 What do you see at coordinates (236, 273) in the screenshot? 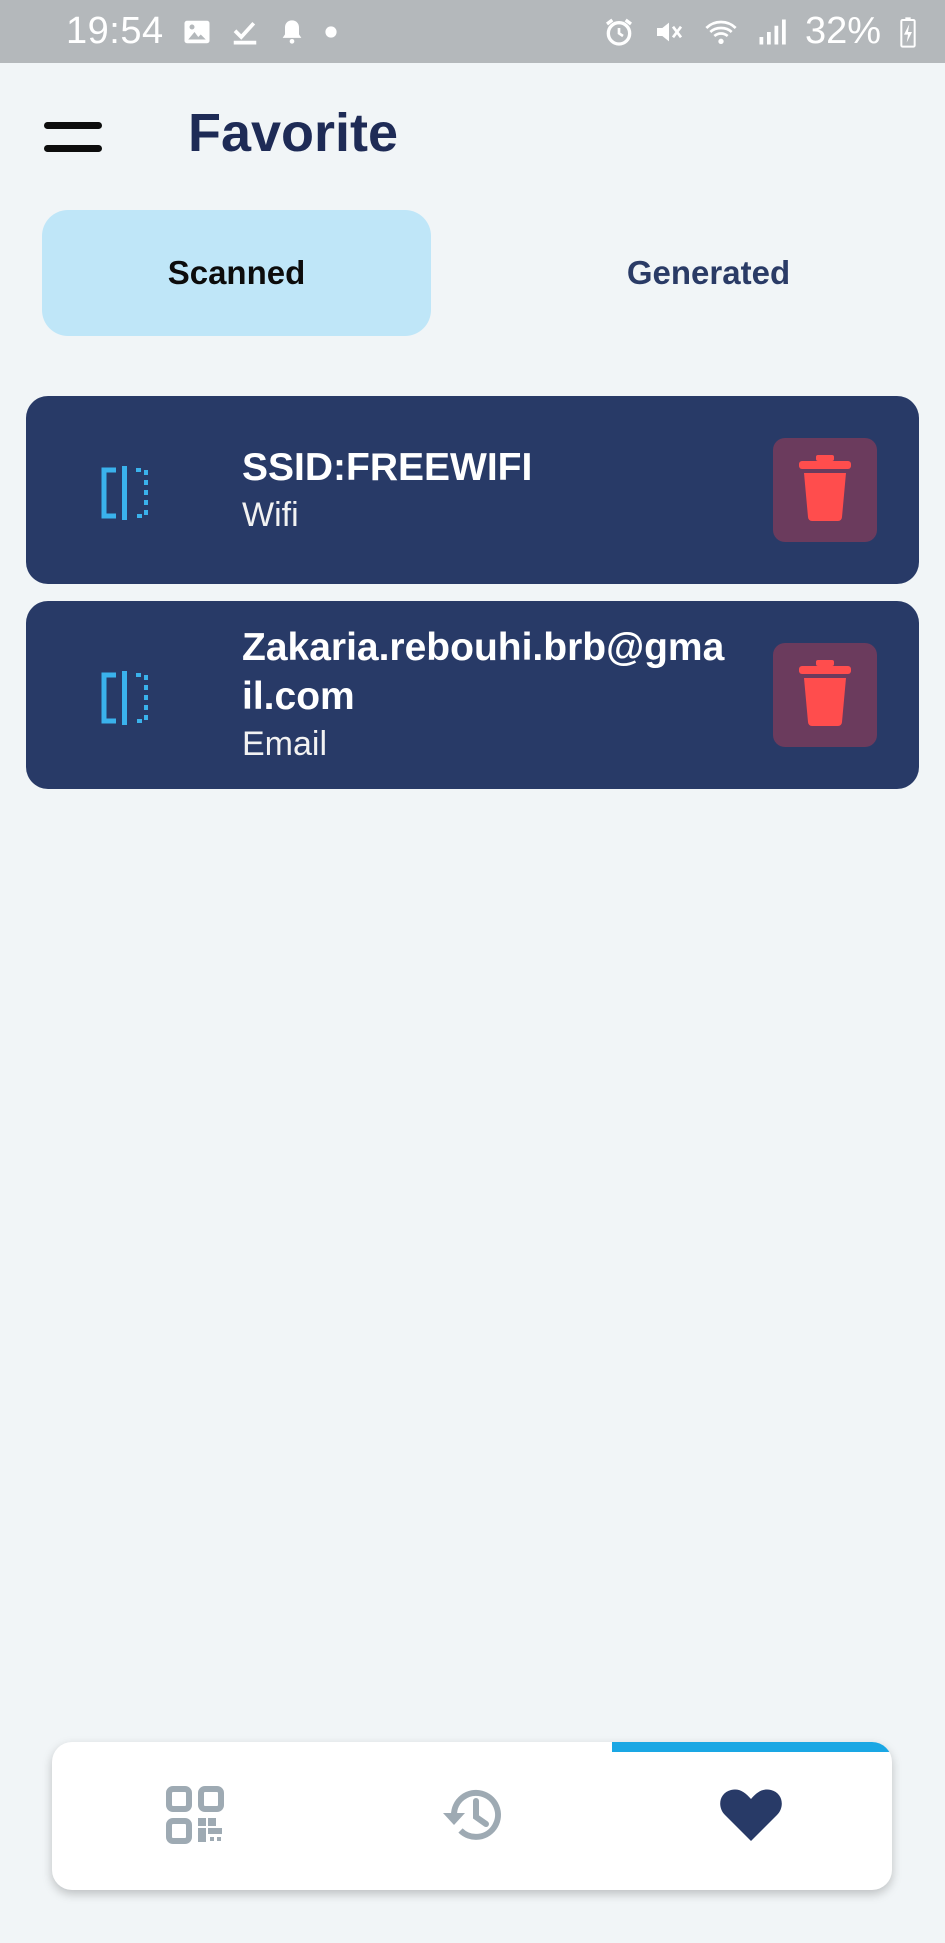
I see `tab-scanned: Scanned` at bounding box center [236, 273].